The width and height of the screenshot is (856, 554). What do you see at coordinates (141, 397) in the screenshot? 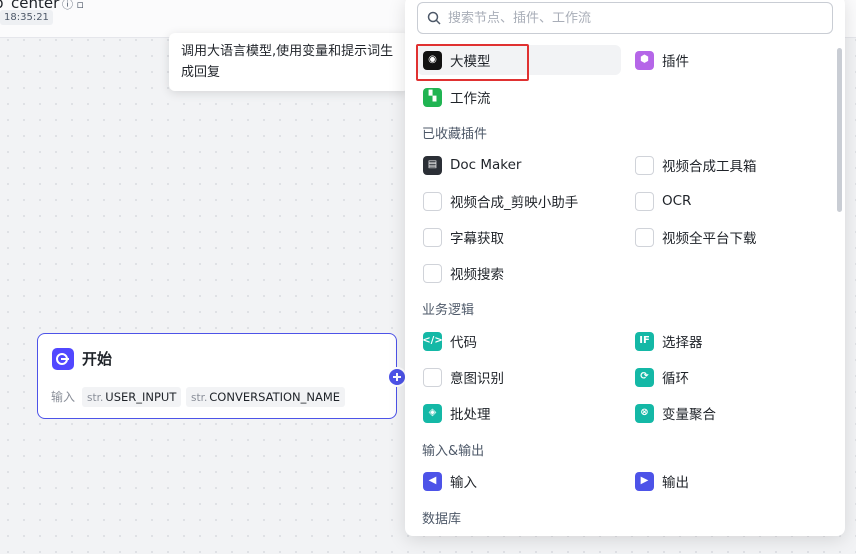
I see `variable-name: USER_INPUT` at bounding box center [141, 397].